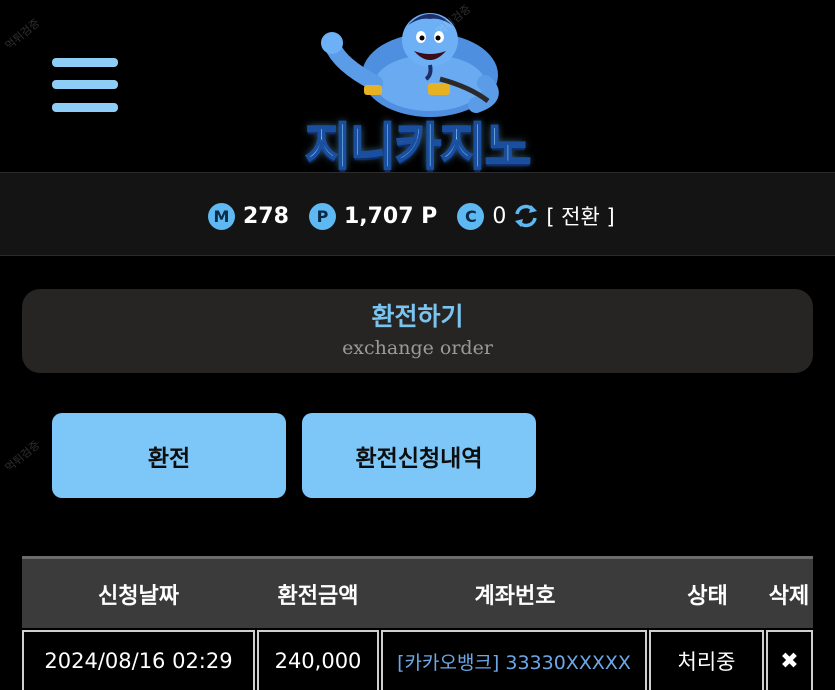 This screenshot has width=835, height=690. What do you see at coordinates (526, 216) in the screenshot?
I see `refresh-icon` at bounding box center [526, 216].